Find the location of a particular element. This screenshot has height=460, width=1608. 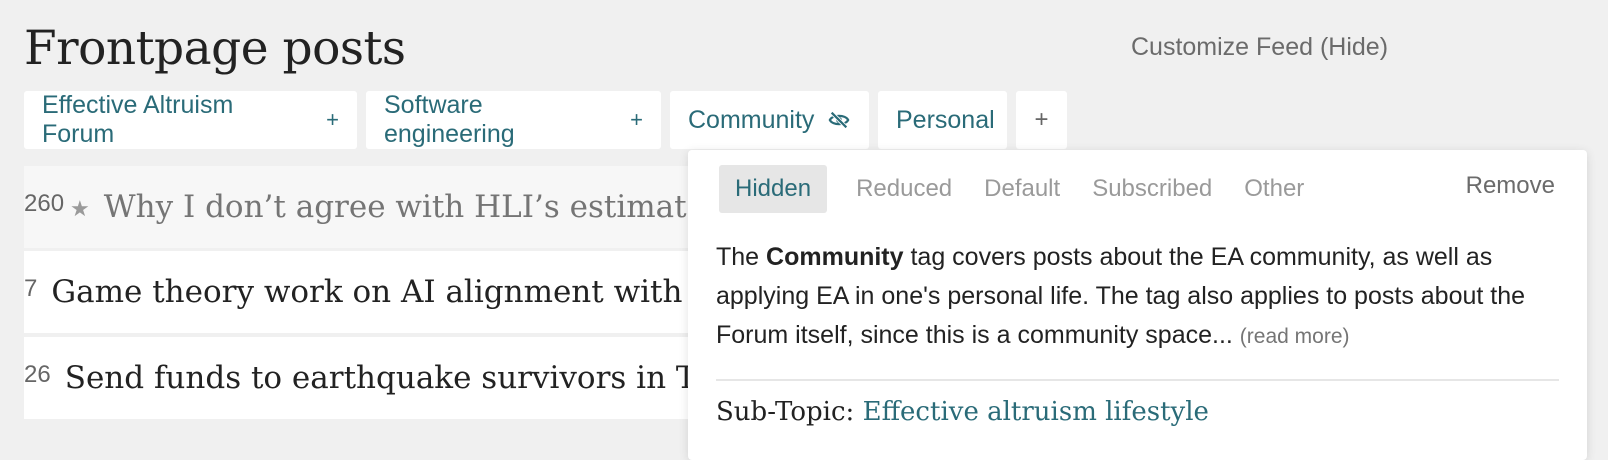

tag-label: Effective Altruism Forum is located at coordinates (138, 119).